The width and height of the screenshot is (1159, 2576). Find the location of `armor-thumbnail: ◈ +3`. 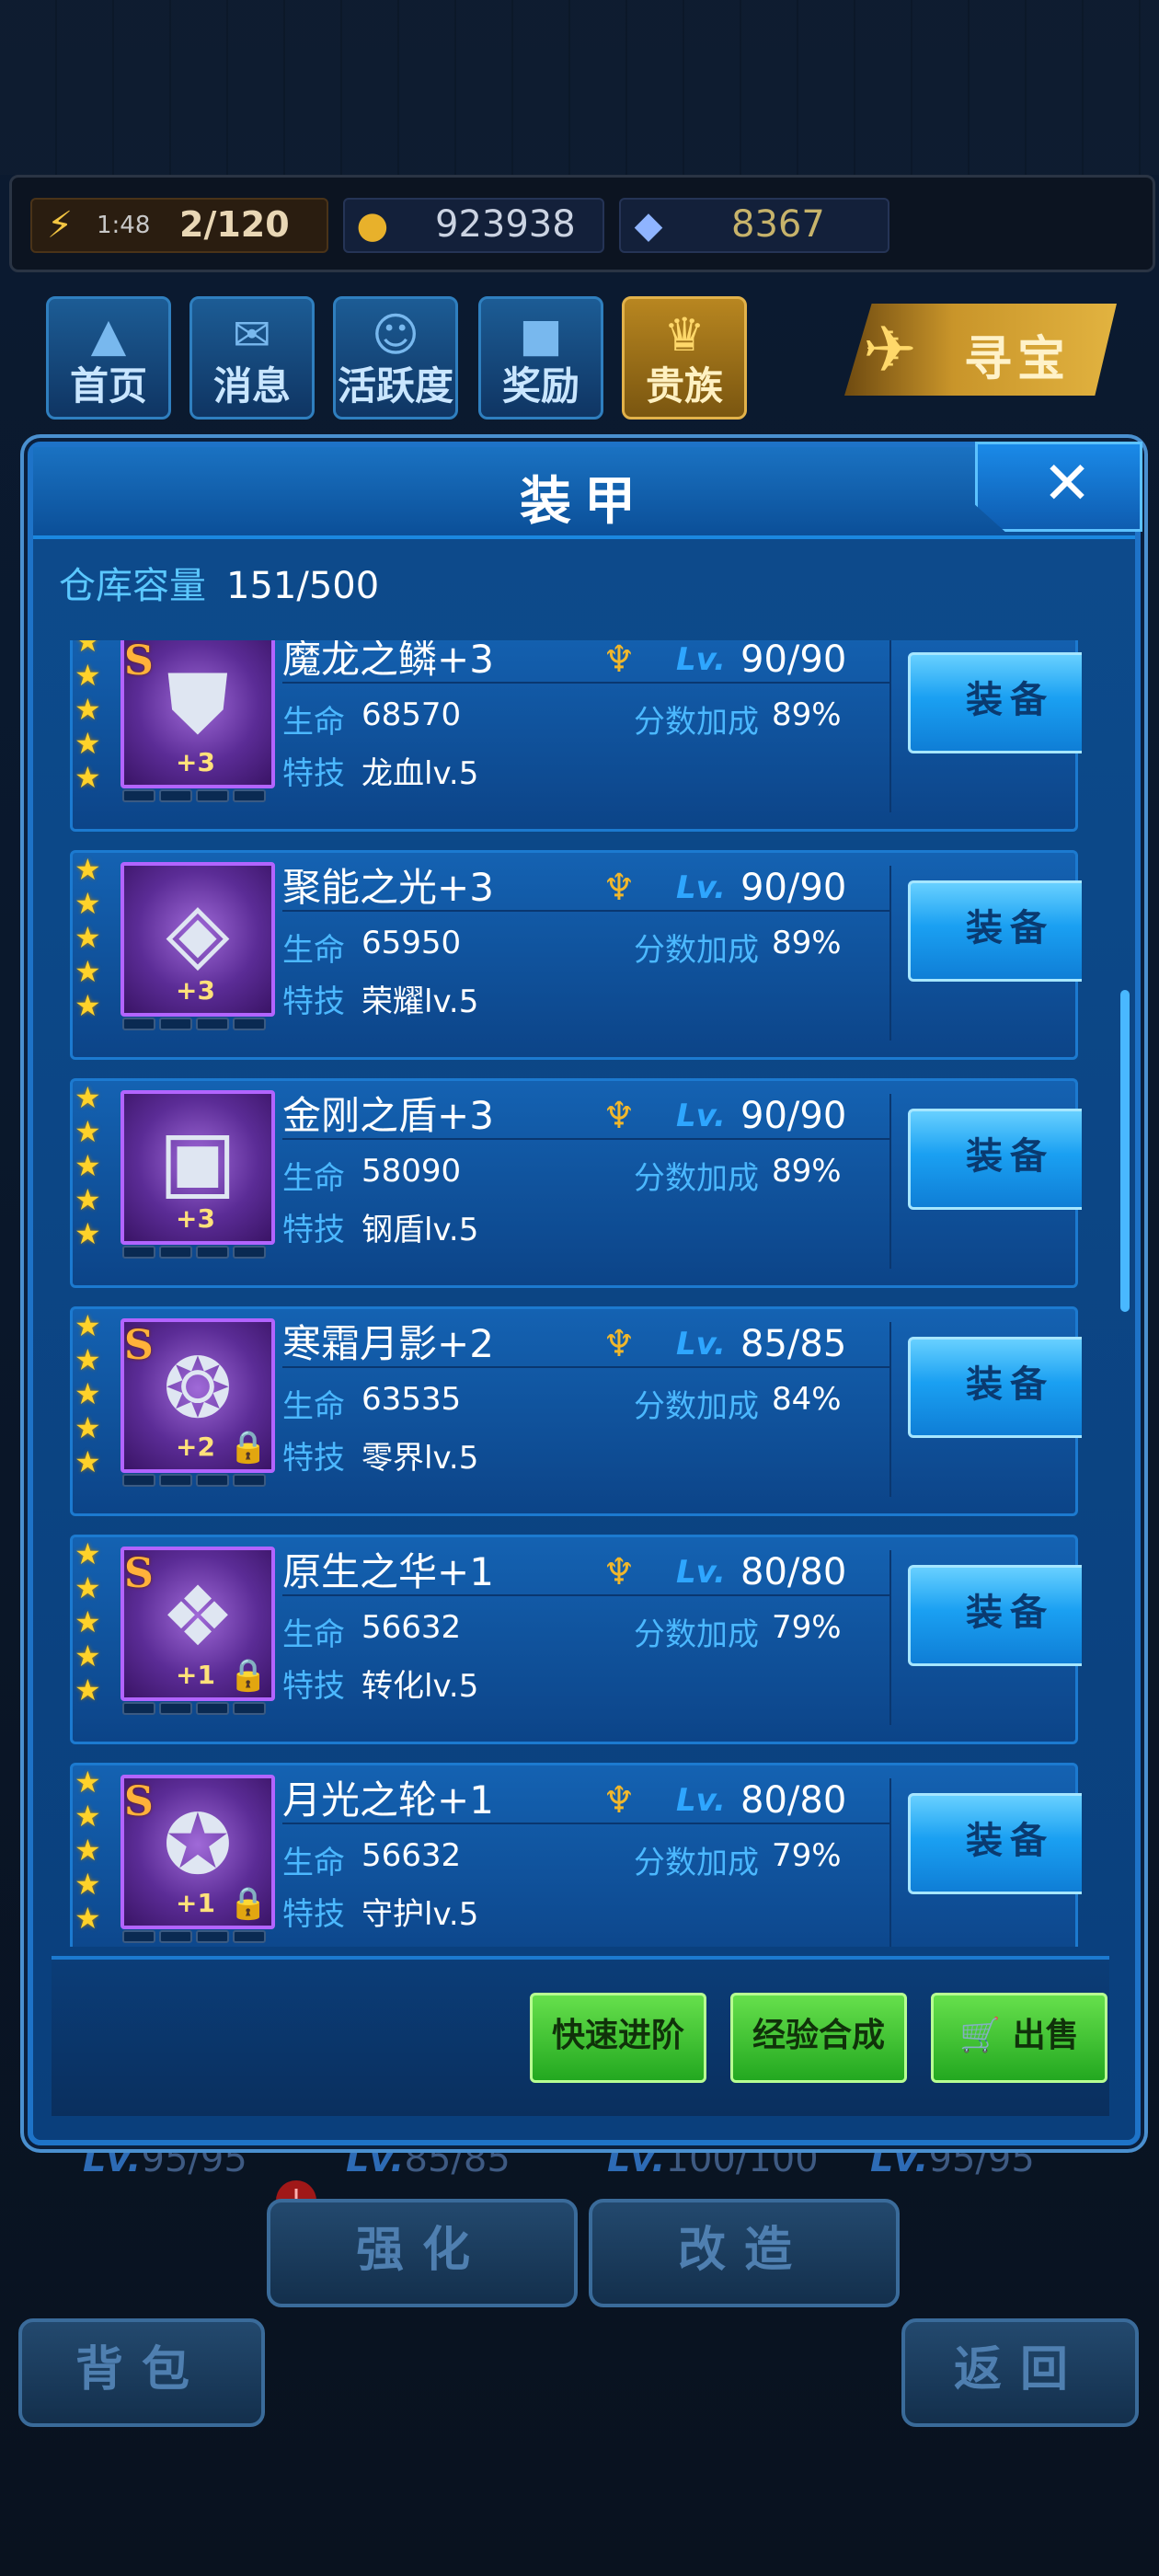

armor-thumbnail: ◈ +3 is located at coordinates (197, 939).